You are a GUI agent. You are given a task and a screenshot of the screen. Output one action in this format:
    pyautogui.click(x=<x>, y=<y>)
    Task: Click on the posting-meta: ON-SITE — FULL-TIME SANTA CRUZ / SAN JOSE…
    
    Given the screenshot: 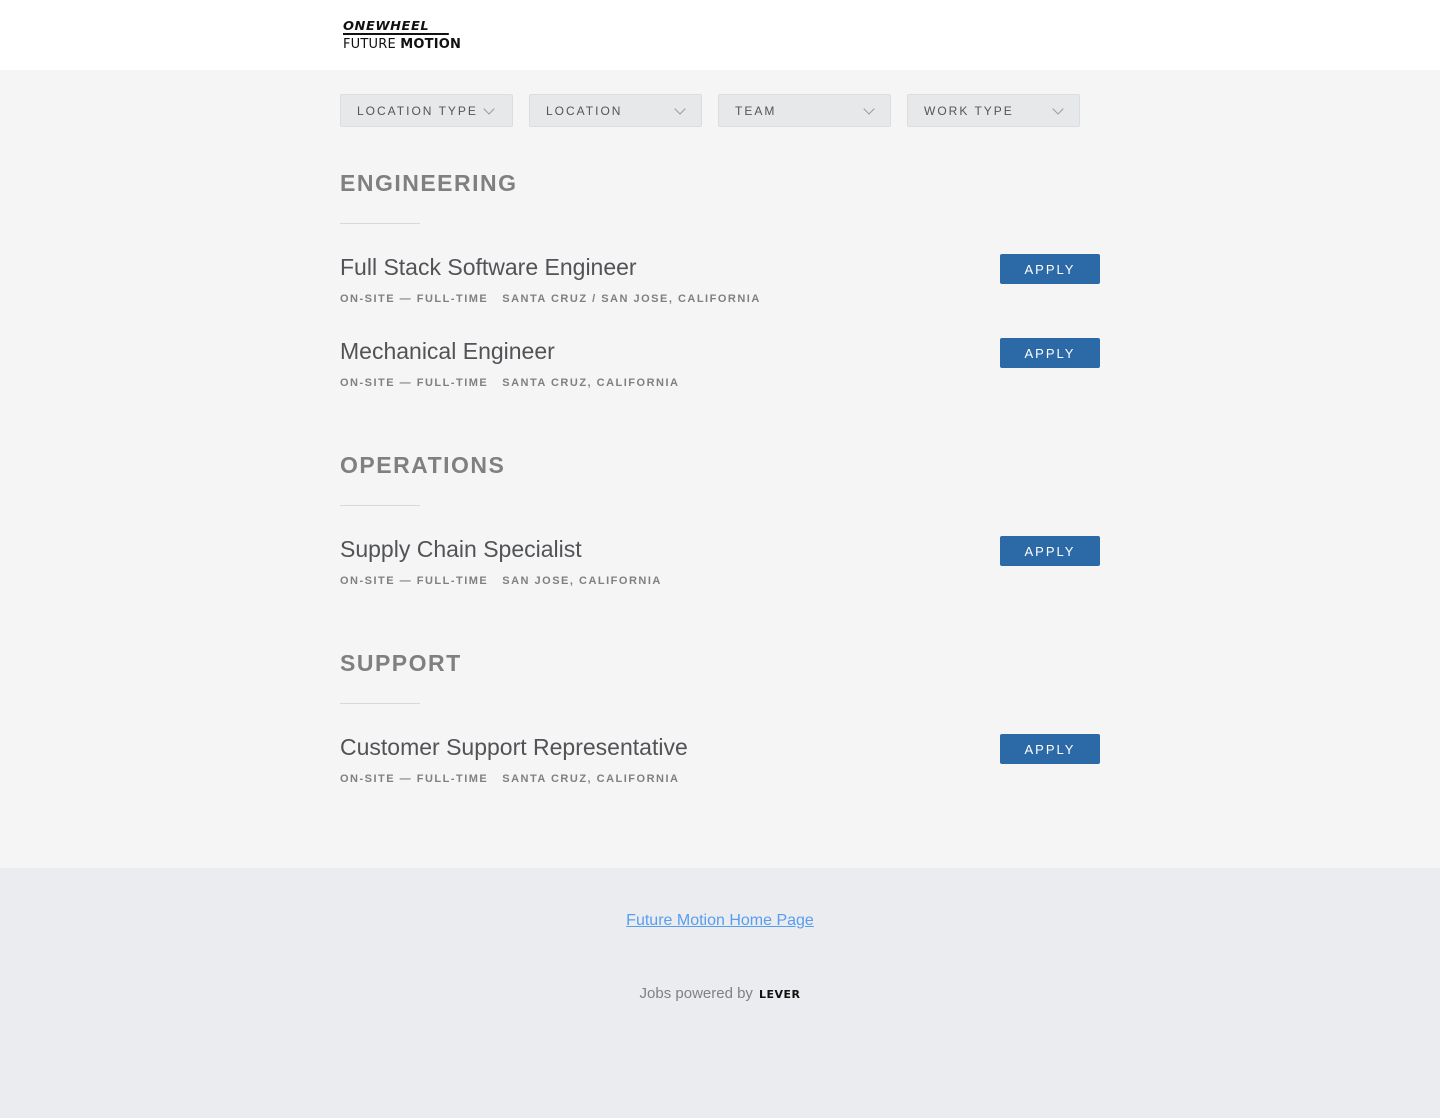 What is the action you would take?
    pyautogui.click(x=550, y=299)
    